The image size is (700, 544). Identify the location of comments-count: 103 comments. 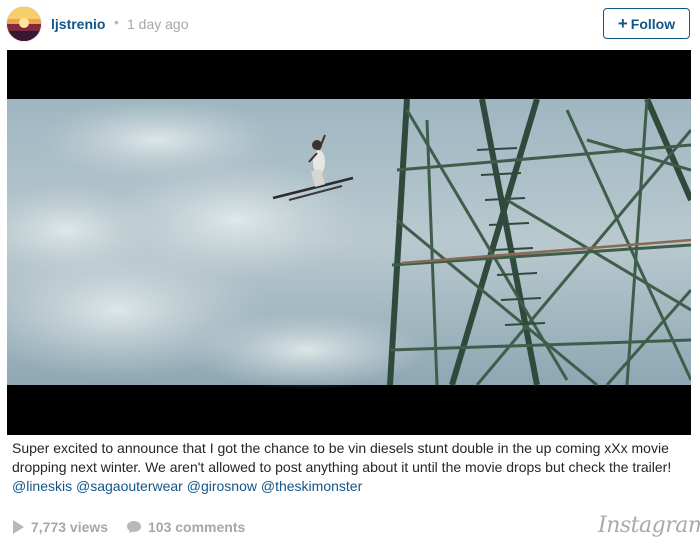
(185, 527).